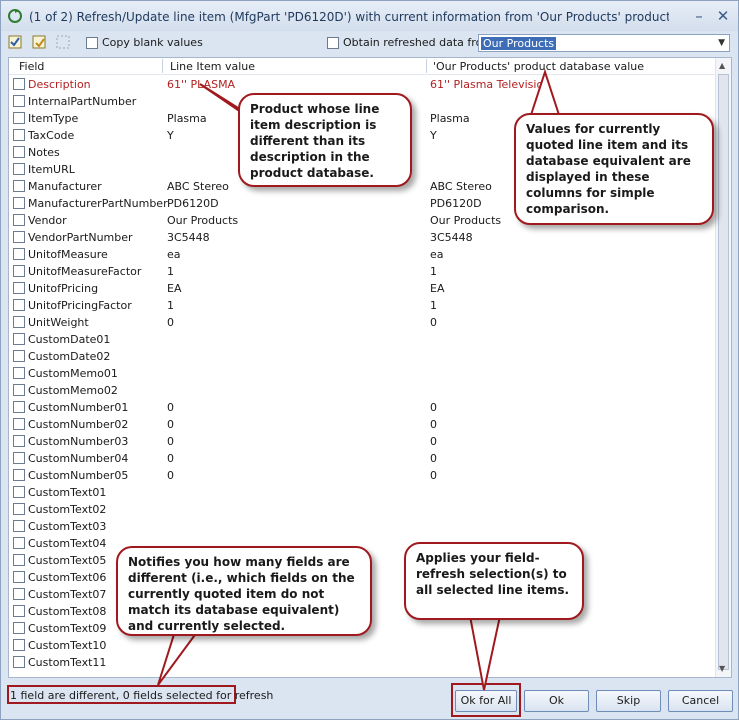  I want to click on line-item-value-cell: Our Products, so click(203, 220).